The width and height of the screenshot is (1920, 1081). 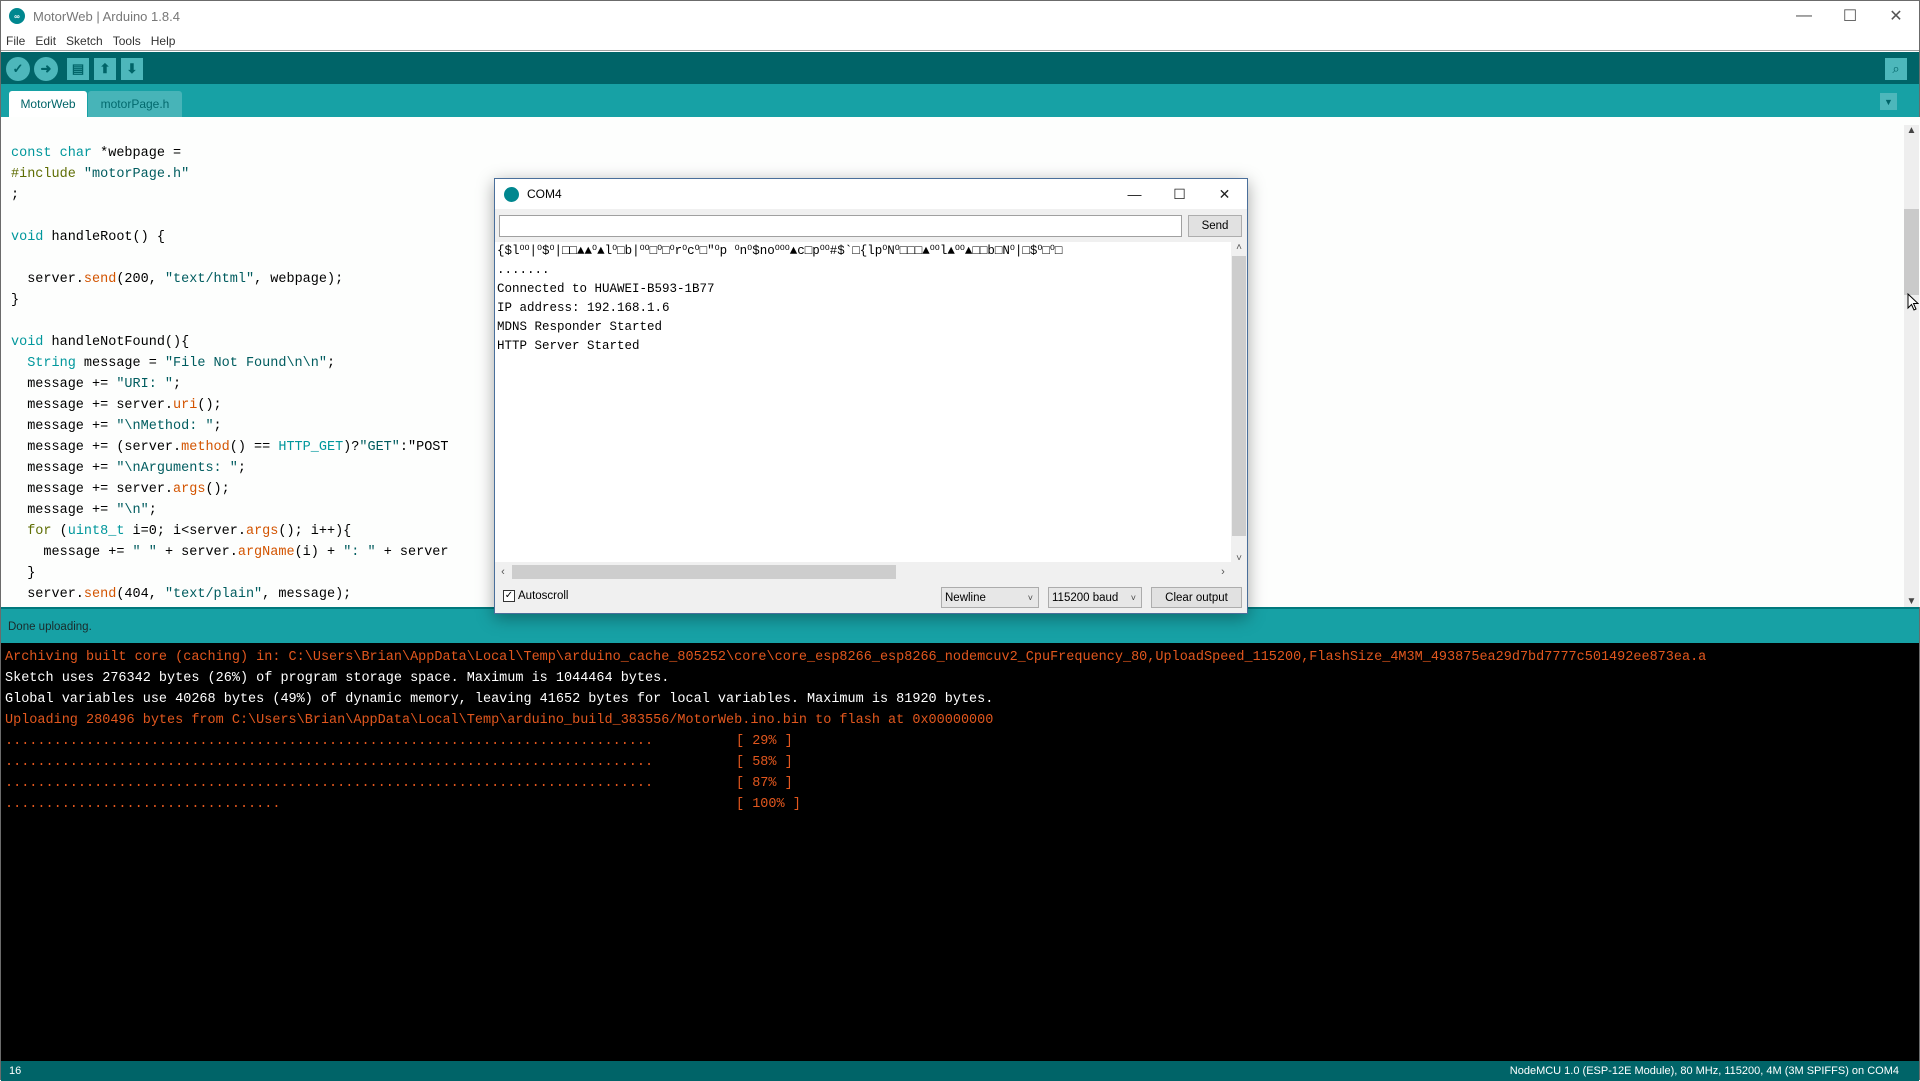 I want to click on triangle-down-icon: ▼, so click(x=1888, y=101).